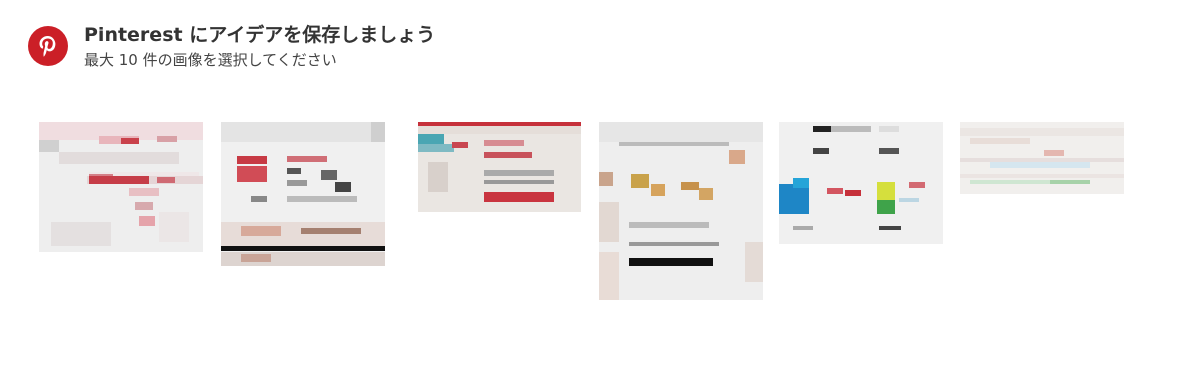 The image size is (1200, 370). Describe the element at coordinates (260, 35) in the screenshot. I see `page-title: Pinterest にアイデアを保存しましょう` at that location.